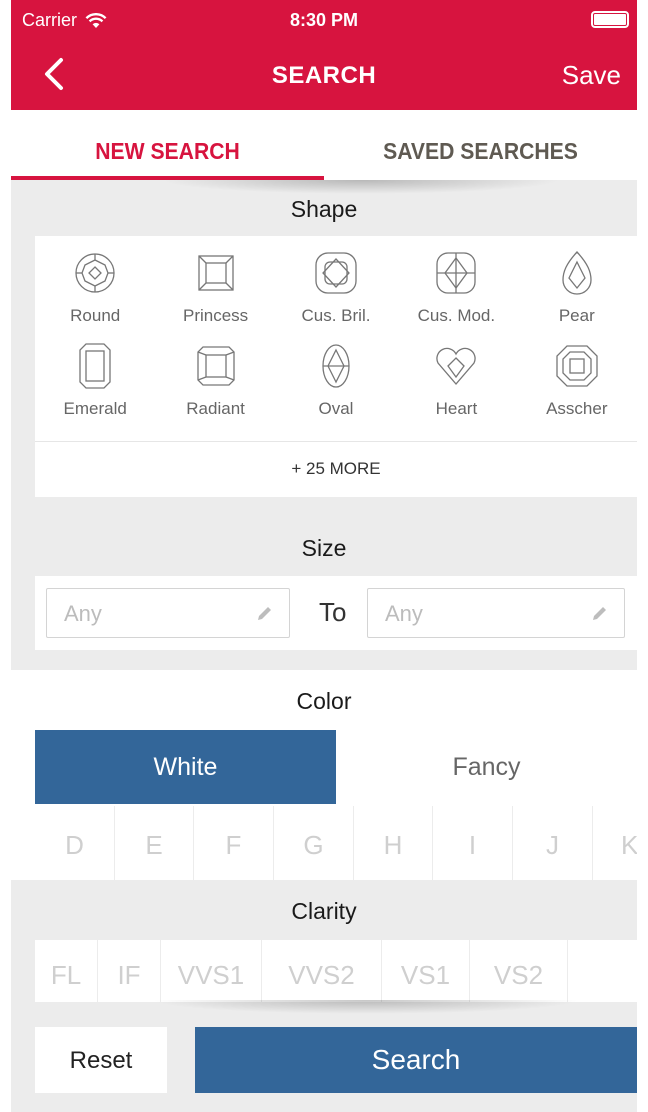 Image resolution: width=648 pixels, height=1112 pixels. What do you see at coordinates (215, 273) in the screenshot?
I see `princess-diamond-icon` at bounding box center [215, 273].